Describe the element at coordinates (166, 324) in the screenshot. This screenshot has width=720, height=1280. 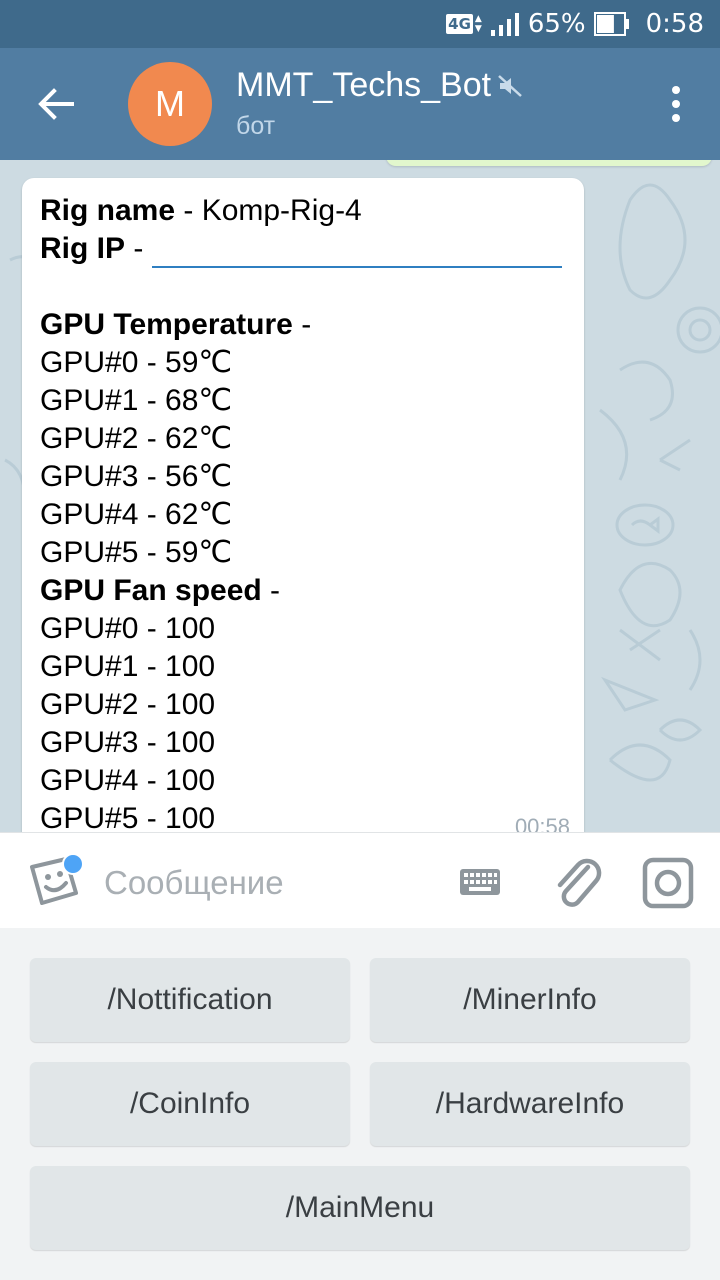
I see `gpu-temp-label: GPU Temperature` at that location.